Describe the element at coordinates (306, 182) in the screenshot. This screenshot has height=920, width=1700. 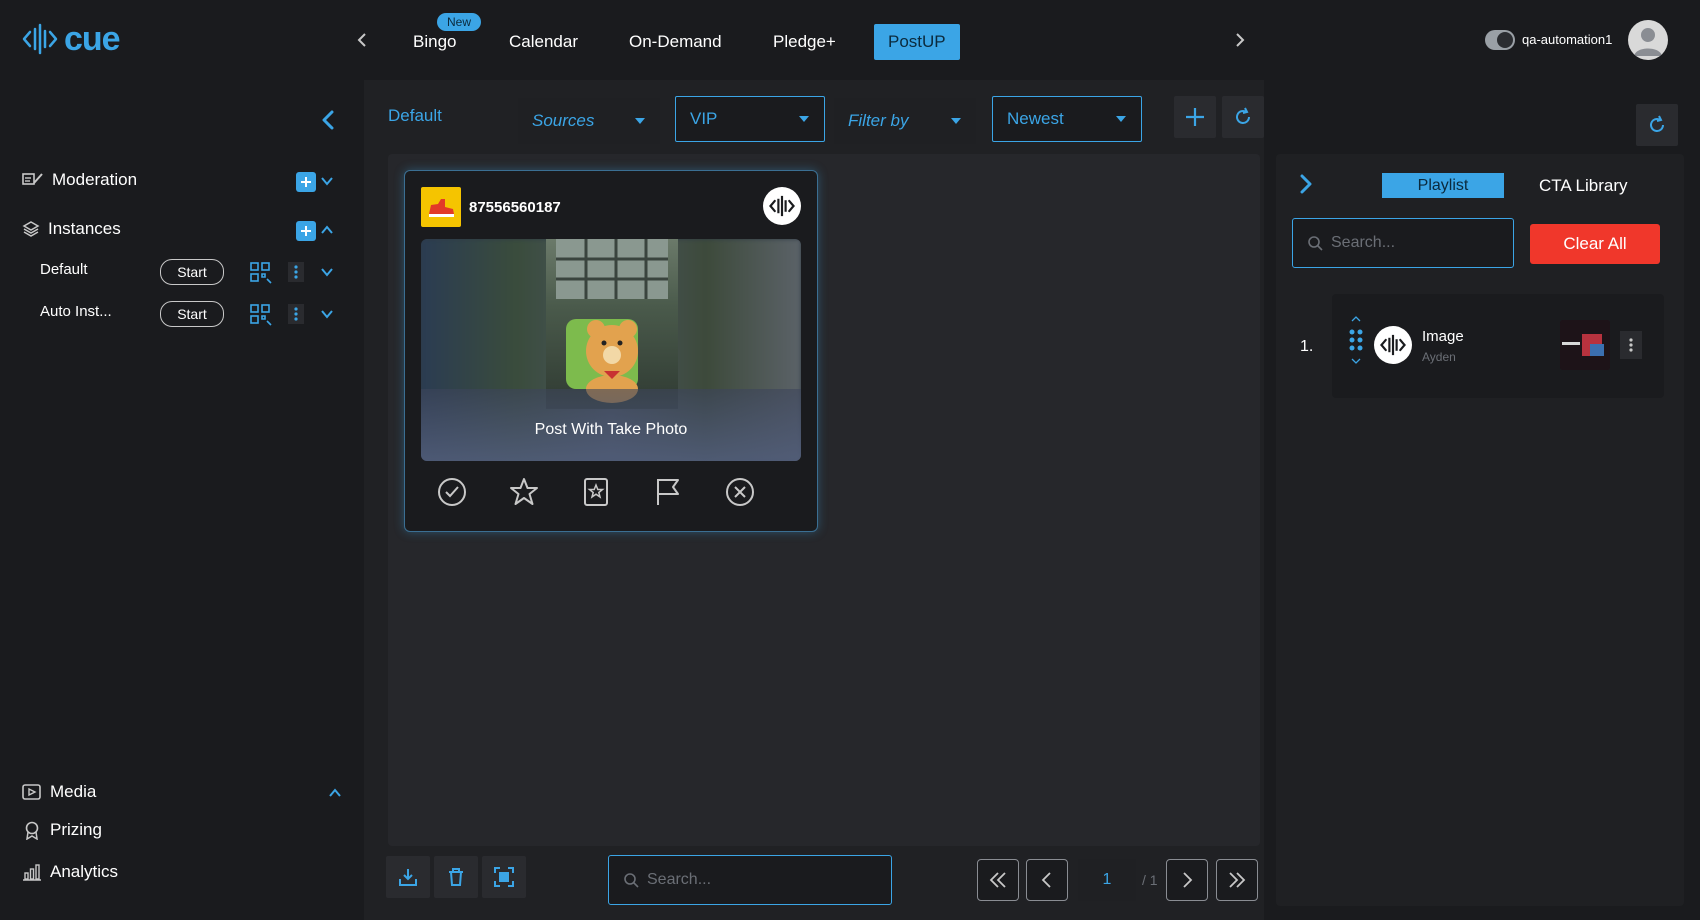
I see `add-moderation-button` at that location.